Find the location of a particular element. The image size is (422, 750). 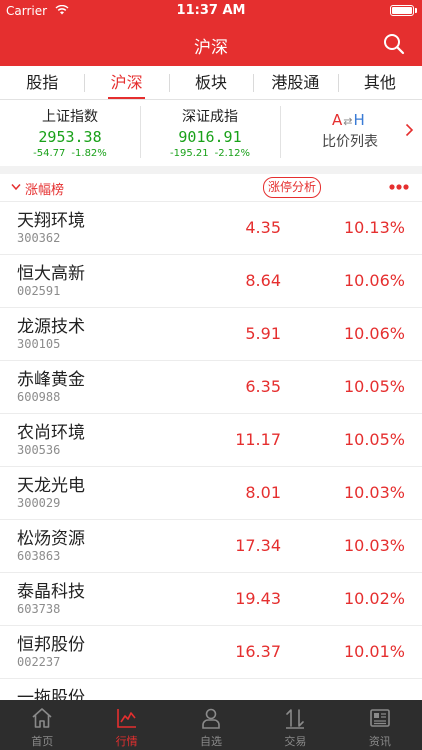

stock-row: 龙源技术 300105 5.91 10.06% is located at coordinates (211, 334).